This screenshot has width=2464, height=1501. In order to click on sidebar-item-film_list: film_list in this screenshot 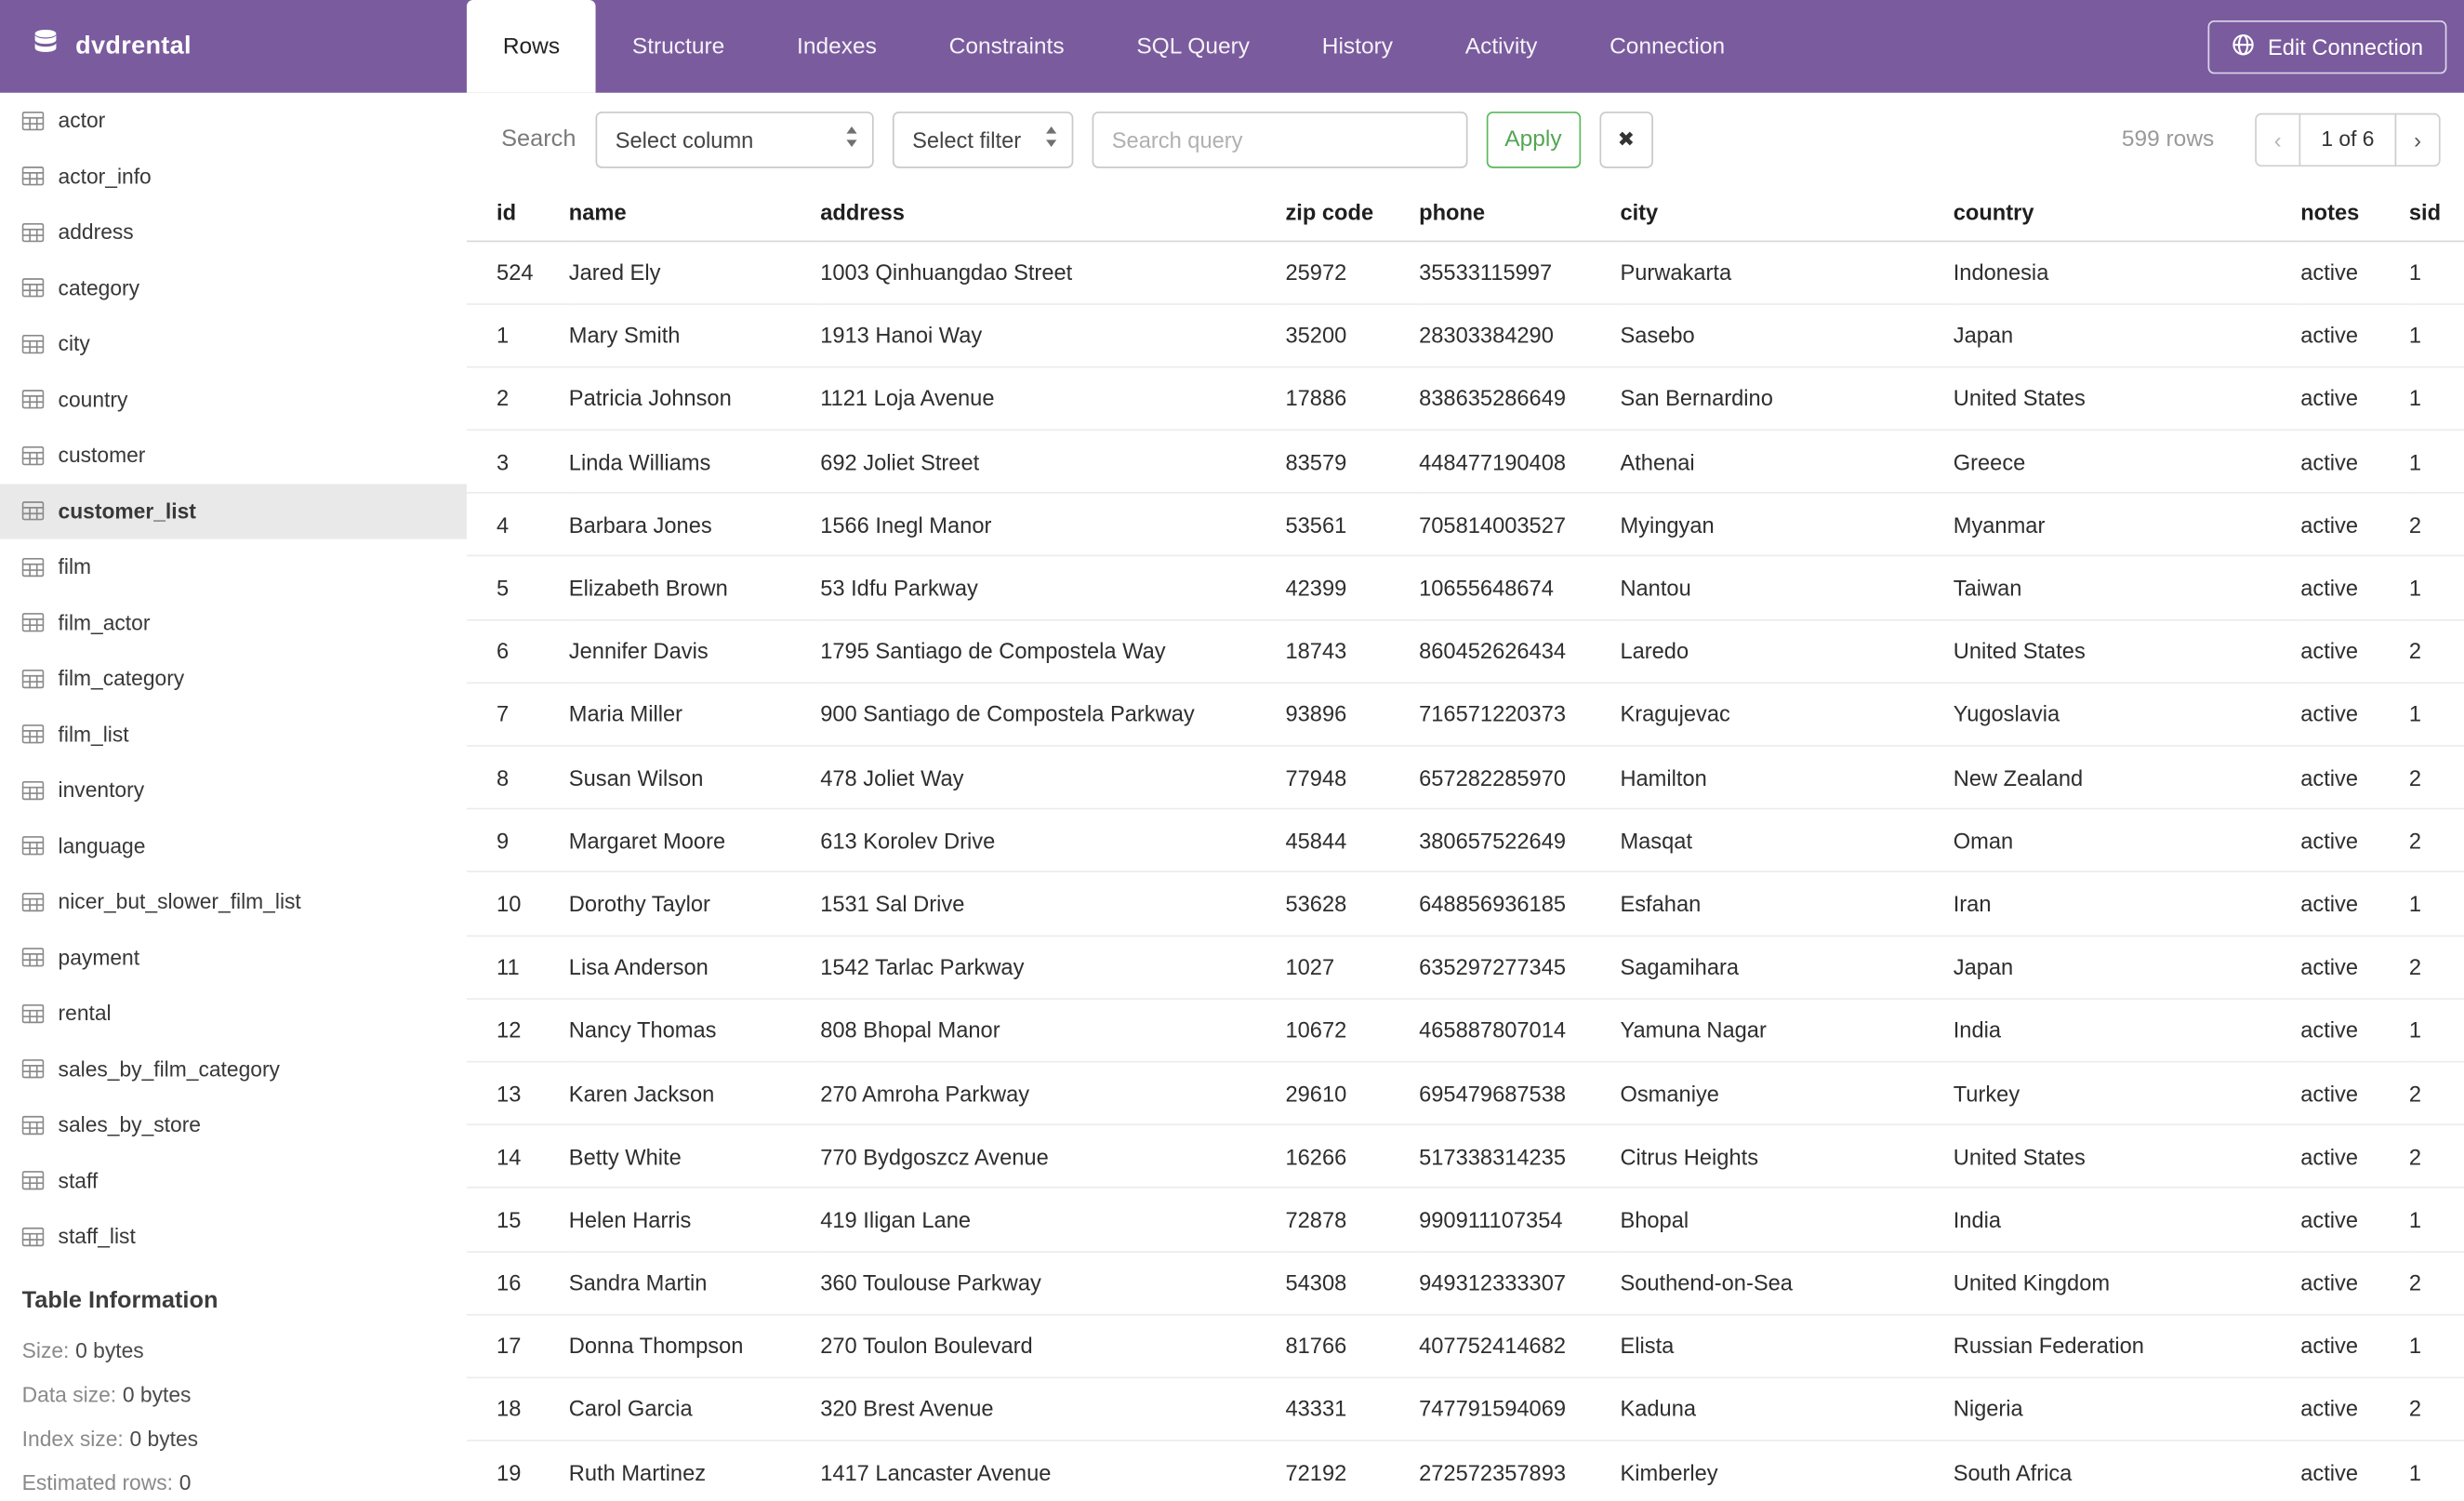, I will do `click(233, 735)`.